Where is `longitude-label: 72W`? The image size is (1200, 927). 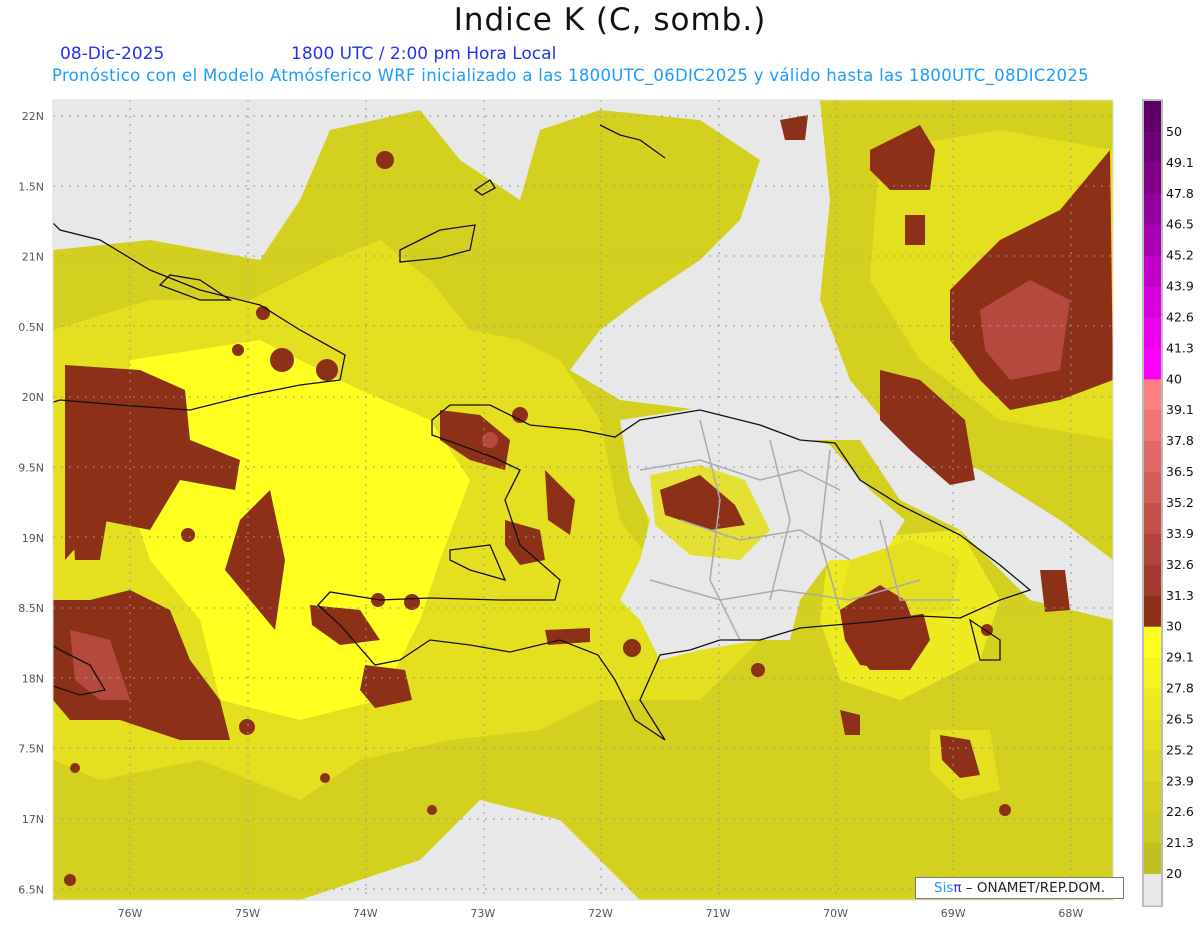
longitude-label: 72W is located at coordinates (600, 913).